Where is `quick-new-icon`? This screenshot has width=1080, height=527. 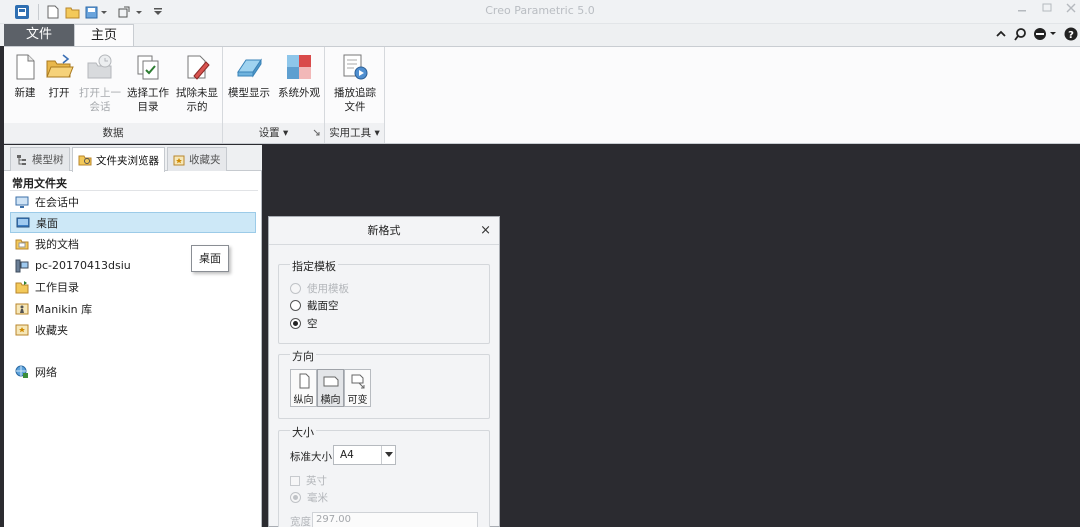 quick-new-icon is located at coordinates (53, 12).